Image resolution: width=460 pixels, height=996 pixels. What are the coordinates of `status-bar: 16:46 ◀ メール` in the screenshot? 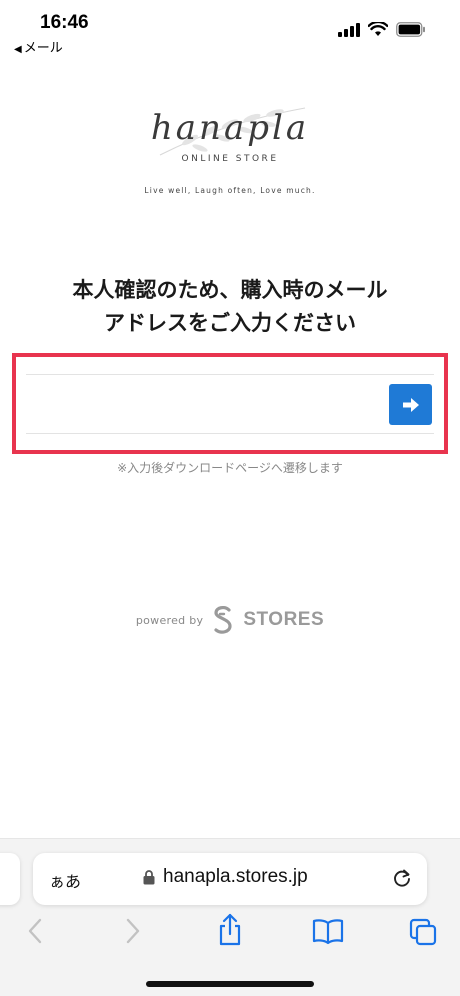 It's located at (230, 29).